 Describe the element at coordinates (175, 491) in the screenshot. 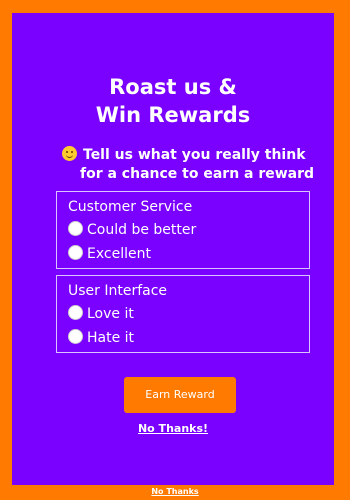

I see `footer-no-thanks-link: No Thanks` at that location.